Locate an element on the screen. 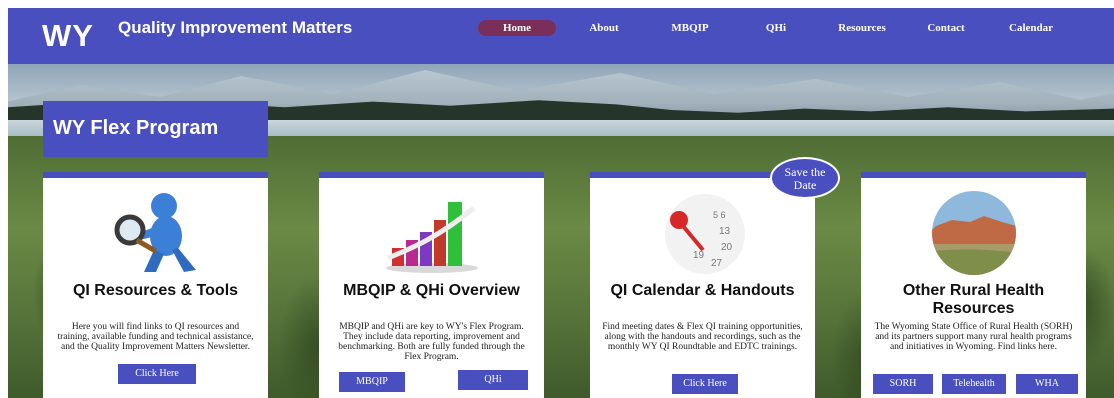 This screenshot has width=1114, height=398. svg-text: 5 6 is located at coordinates (719, 215).